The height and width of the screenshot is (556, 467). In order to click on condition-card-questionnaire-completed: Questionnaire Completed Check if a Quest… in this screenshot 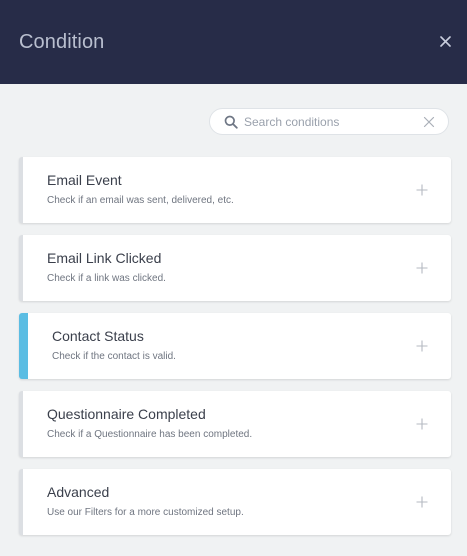, I will do `click(235, 424)`.